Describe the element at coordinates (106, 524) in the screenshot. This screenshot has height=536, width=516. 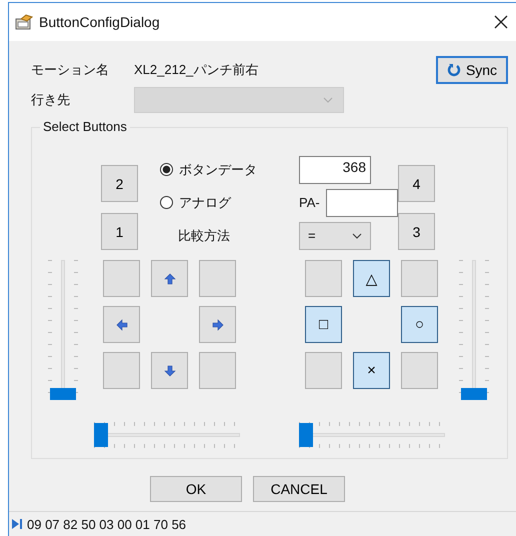
I see `status-text: 09 07 82 50 03 00 01 70 56` at that location.